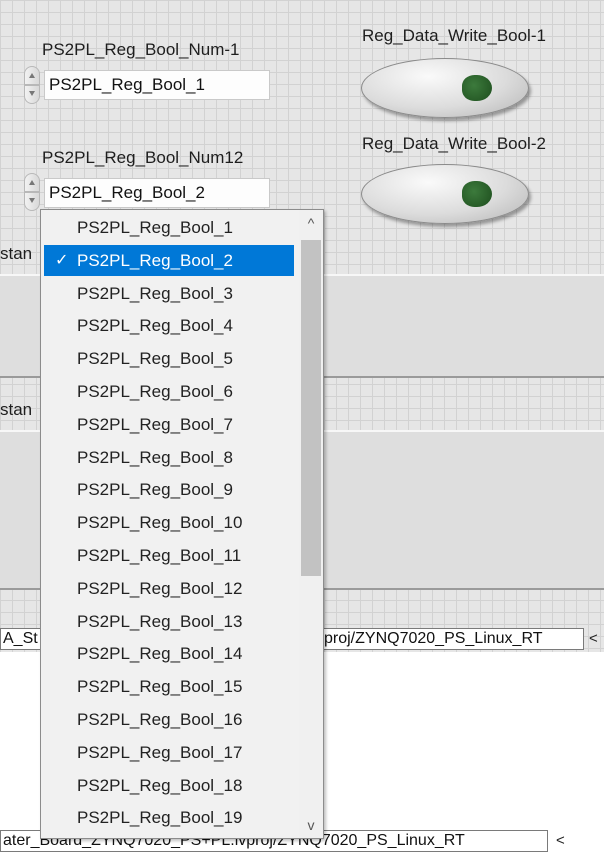 The height and width of the screenshot is (854, 604). What do you see at coordinates (157, 85) in the screenshot?
I see `ring1-field: PS2PL_Reg_Bool_1` at bounding box center [157, 85].